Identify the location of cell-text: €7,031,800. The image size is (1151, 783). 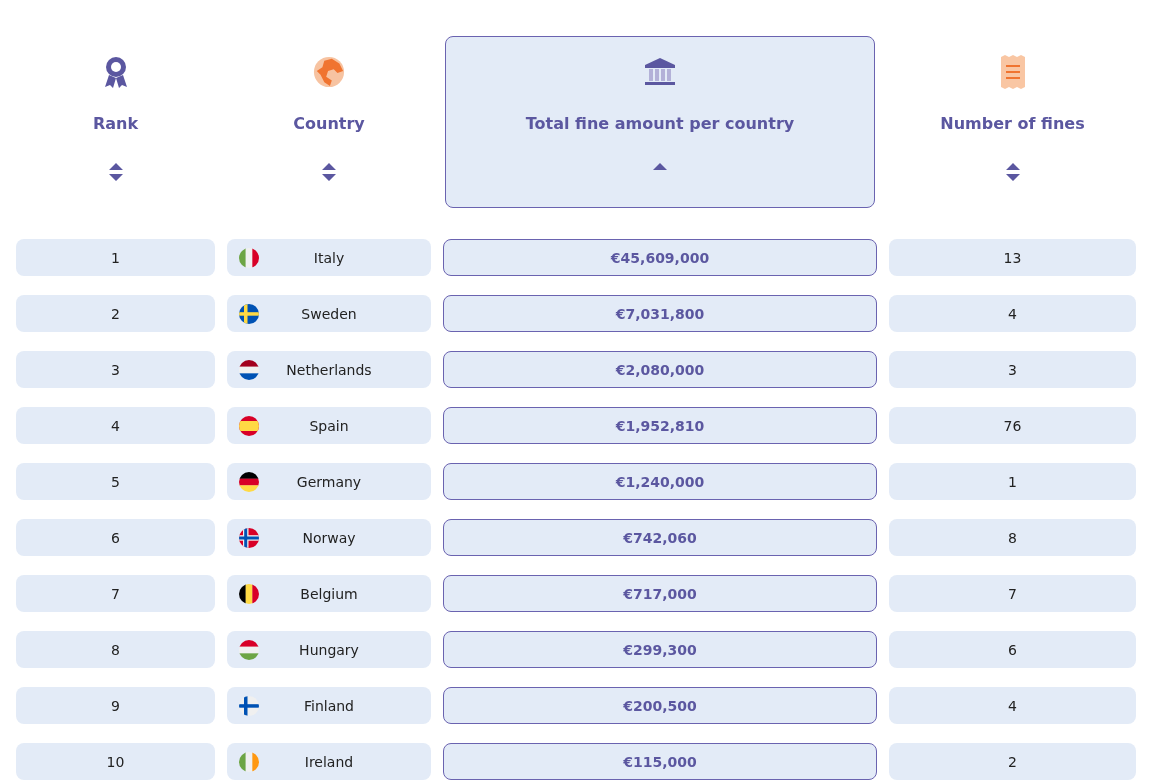
(660, 313).